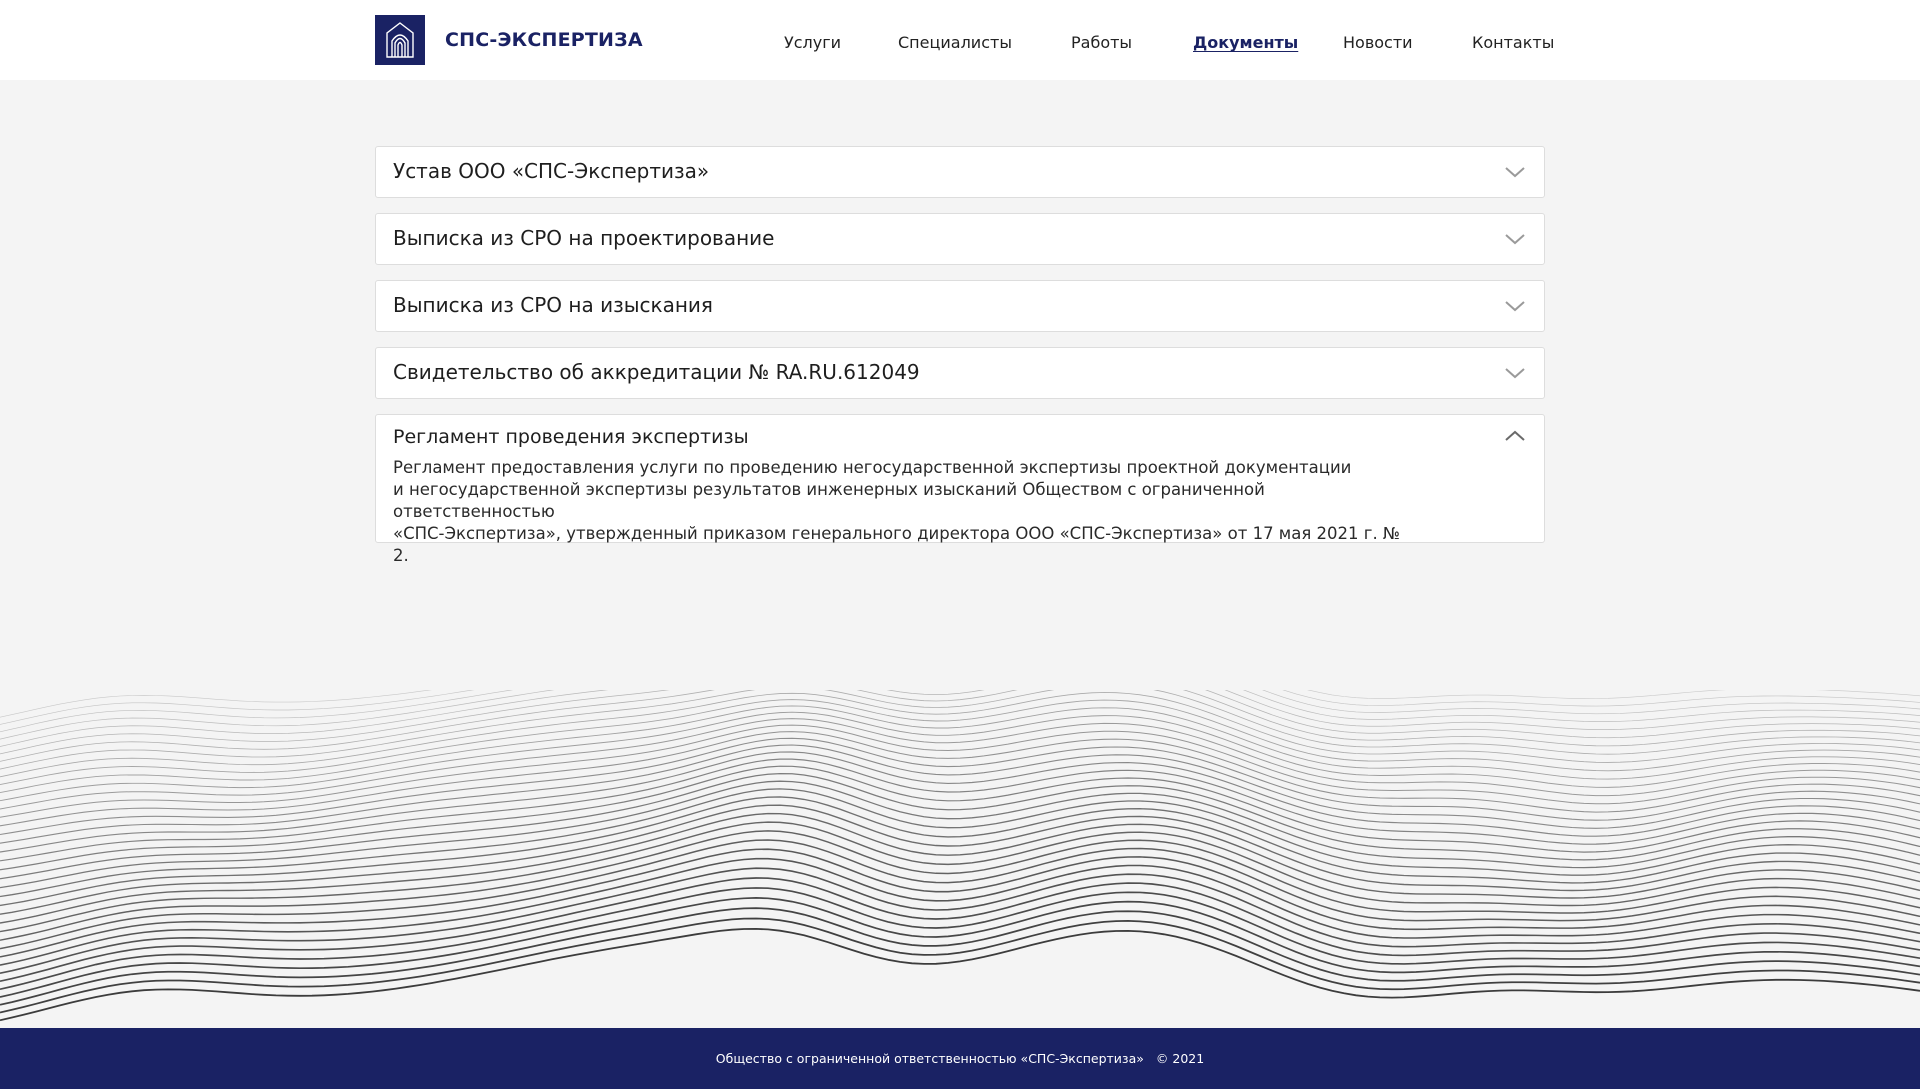  I want to click on chevron-up-icon, so click(1515, 436).